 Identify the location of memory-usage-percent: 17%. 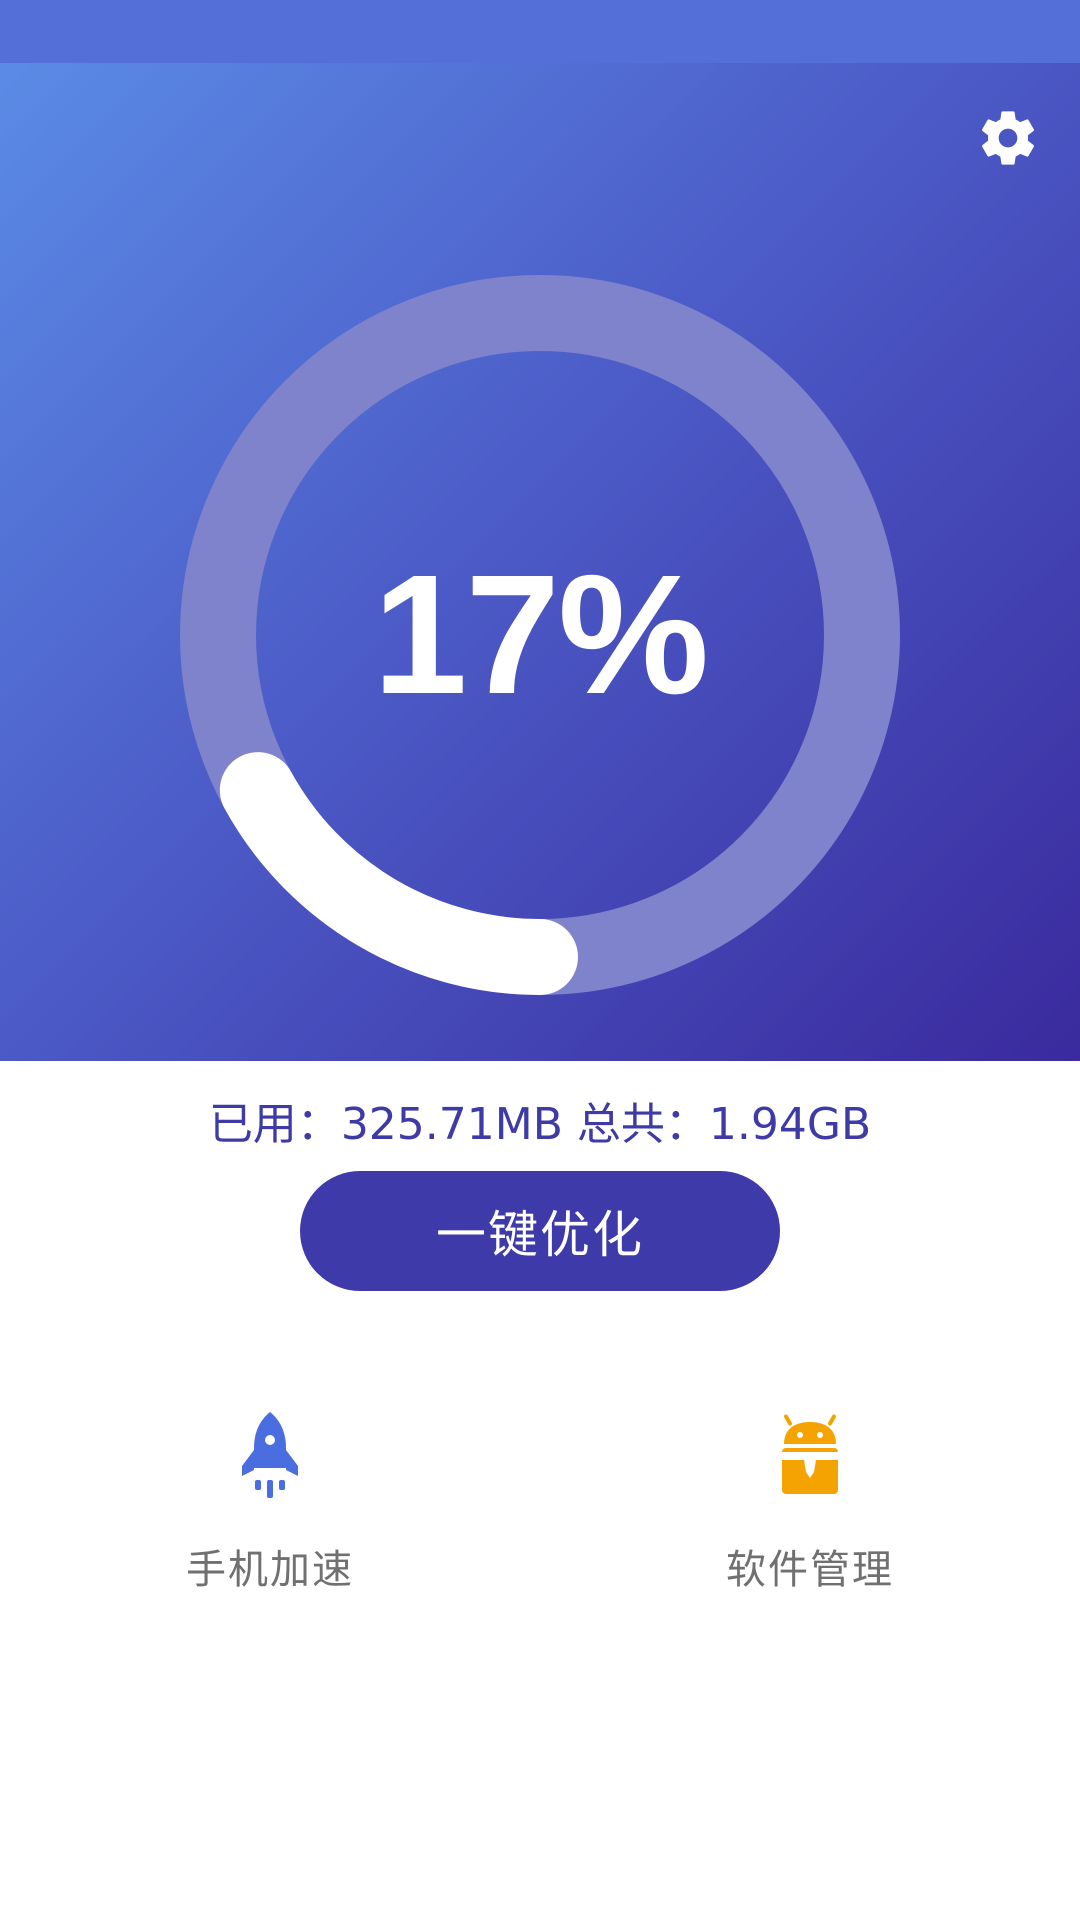
(540, 635).